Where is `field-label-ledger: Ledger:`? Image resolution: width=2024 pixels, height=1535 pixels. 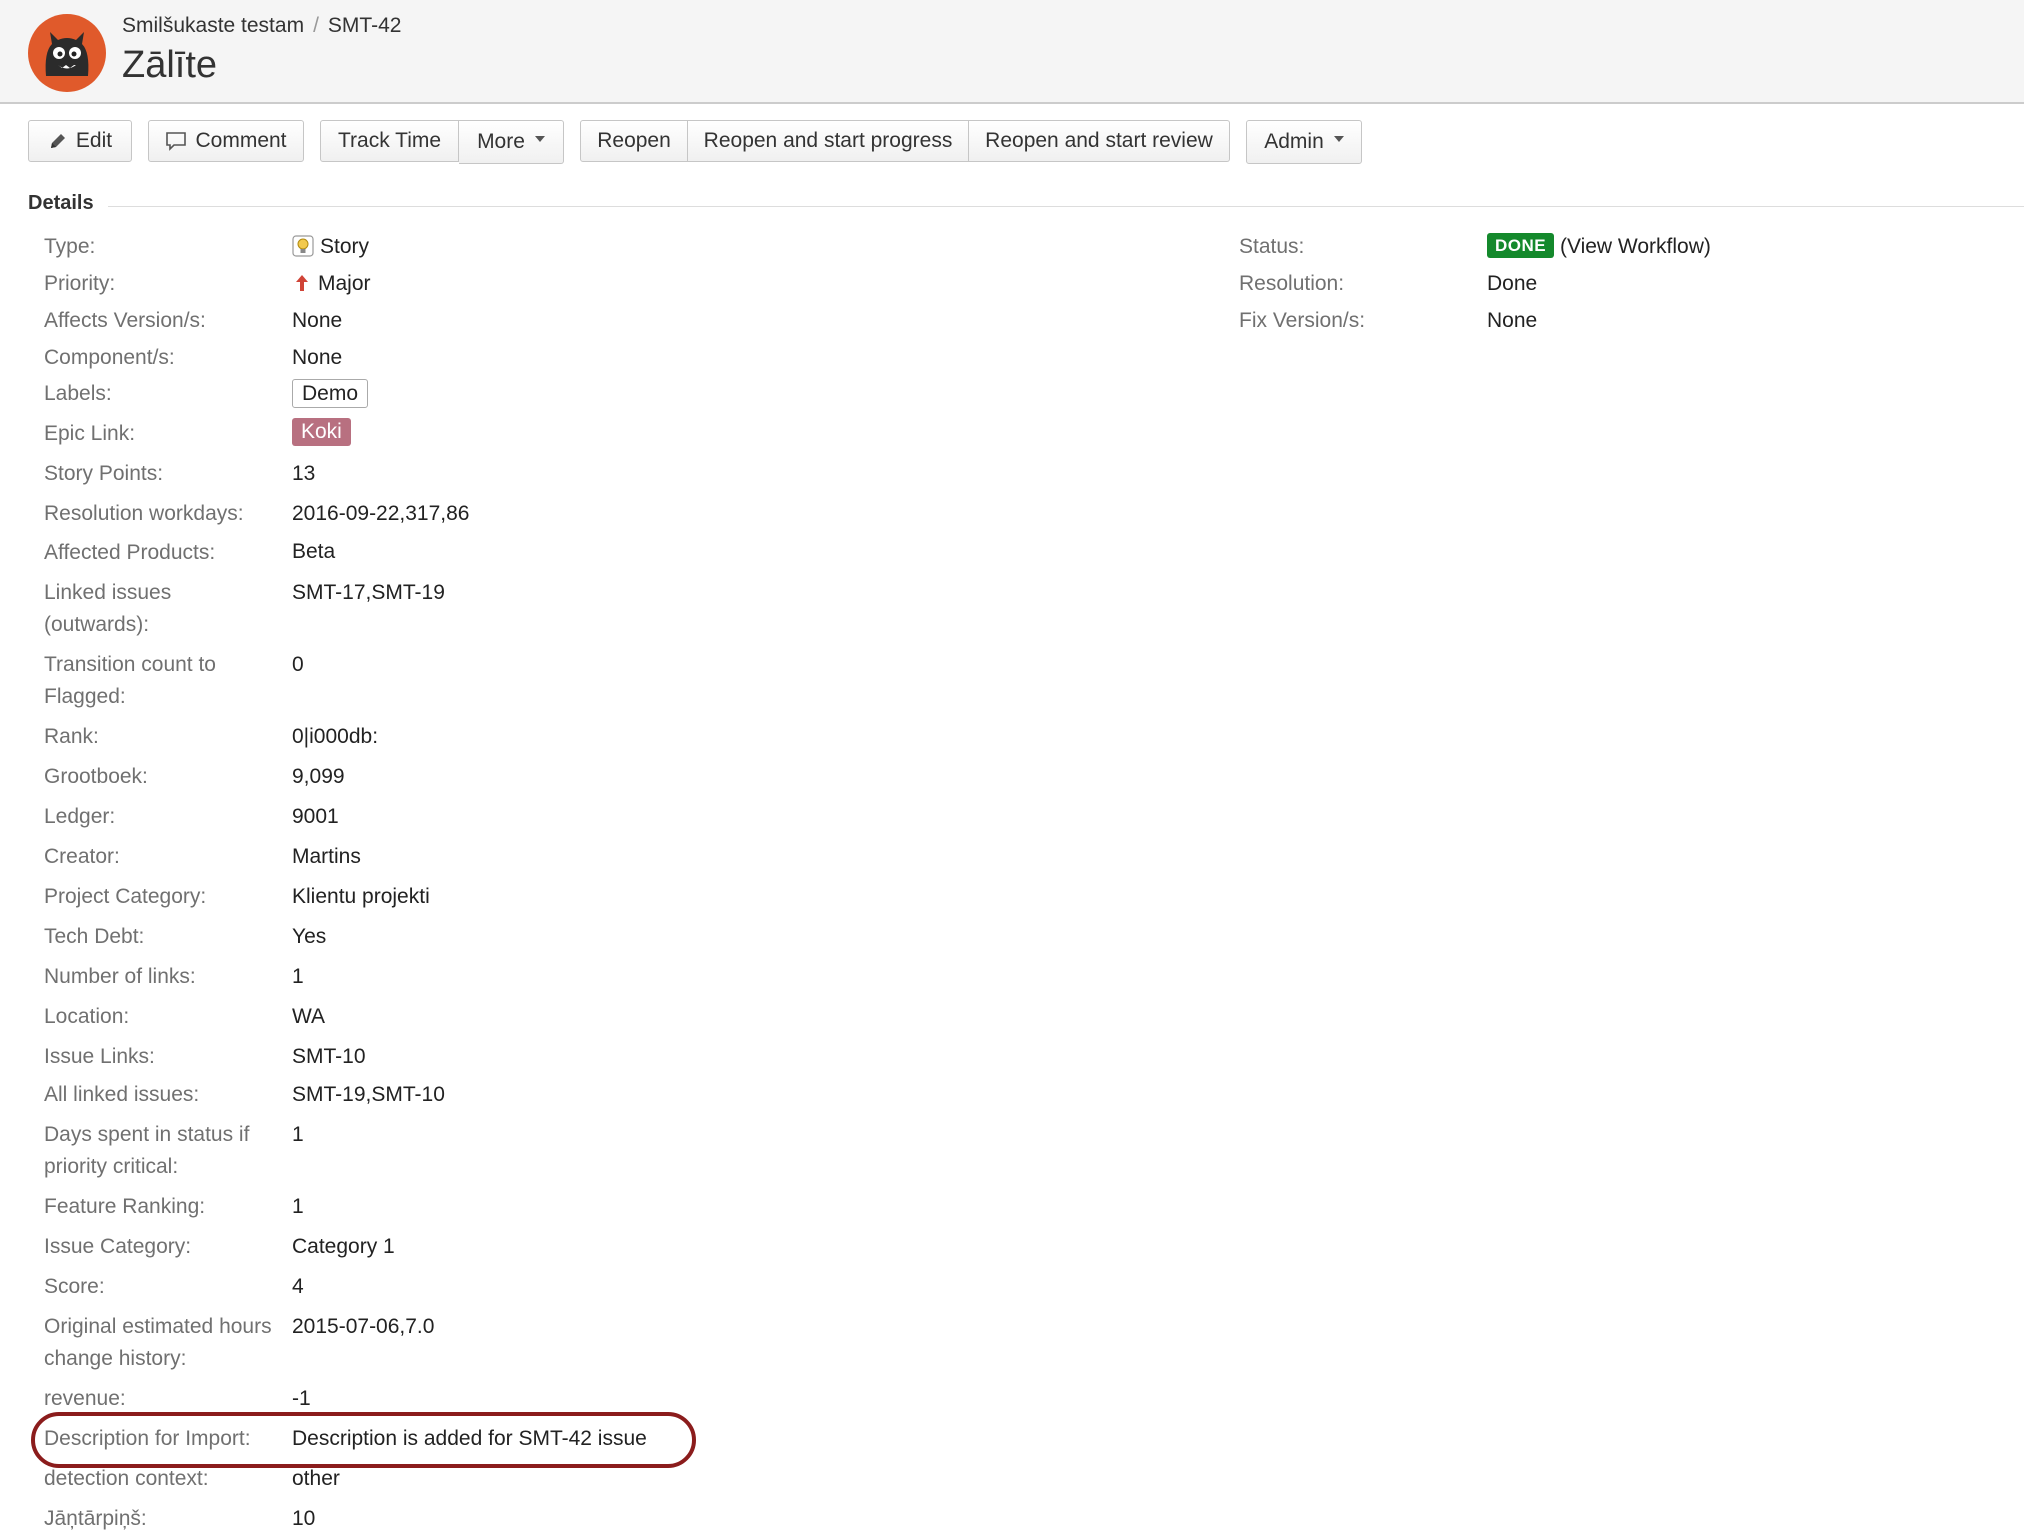 field-label-ledger: Ledger: is located at coordinates (80, 816).